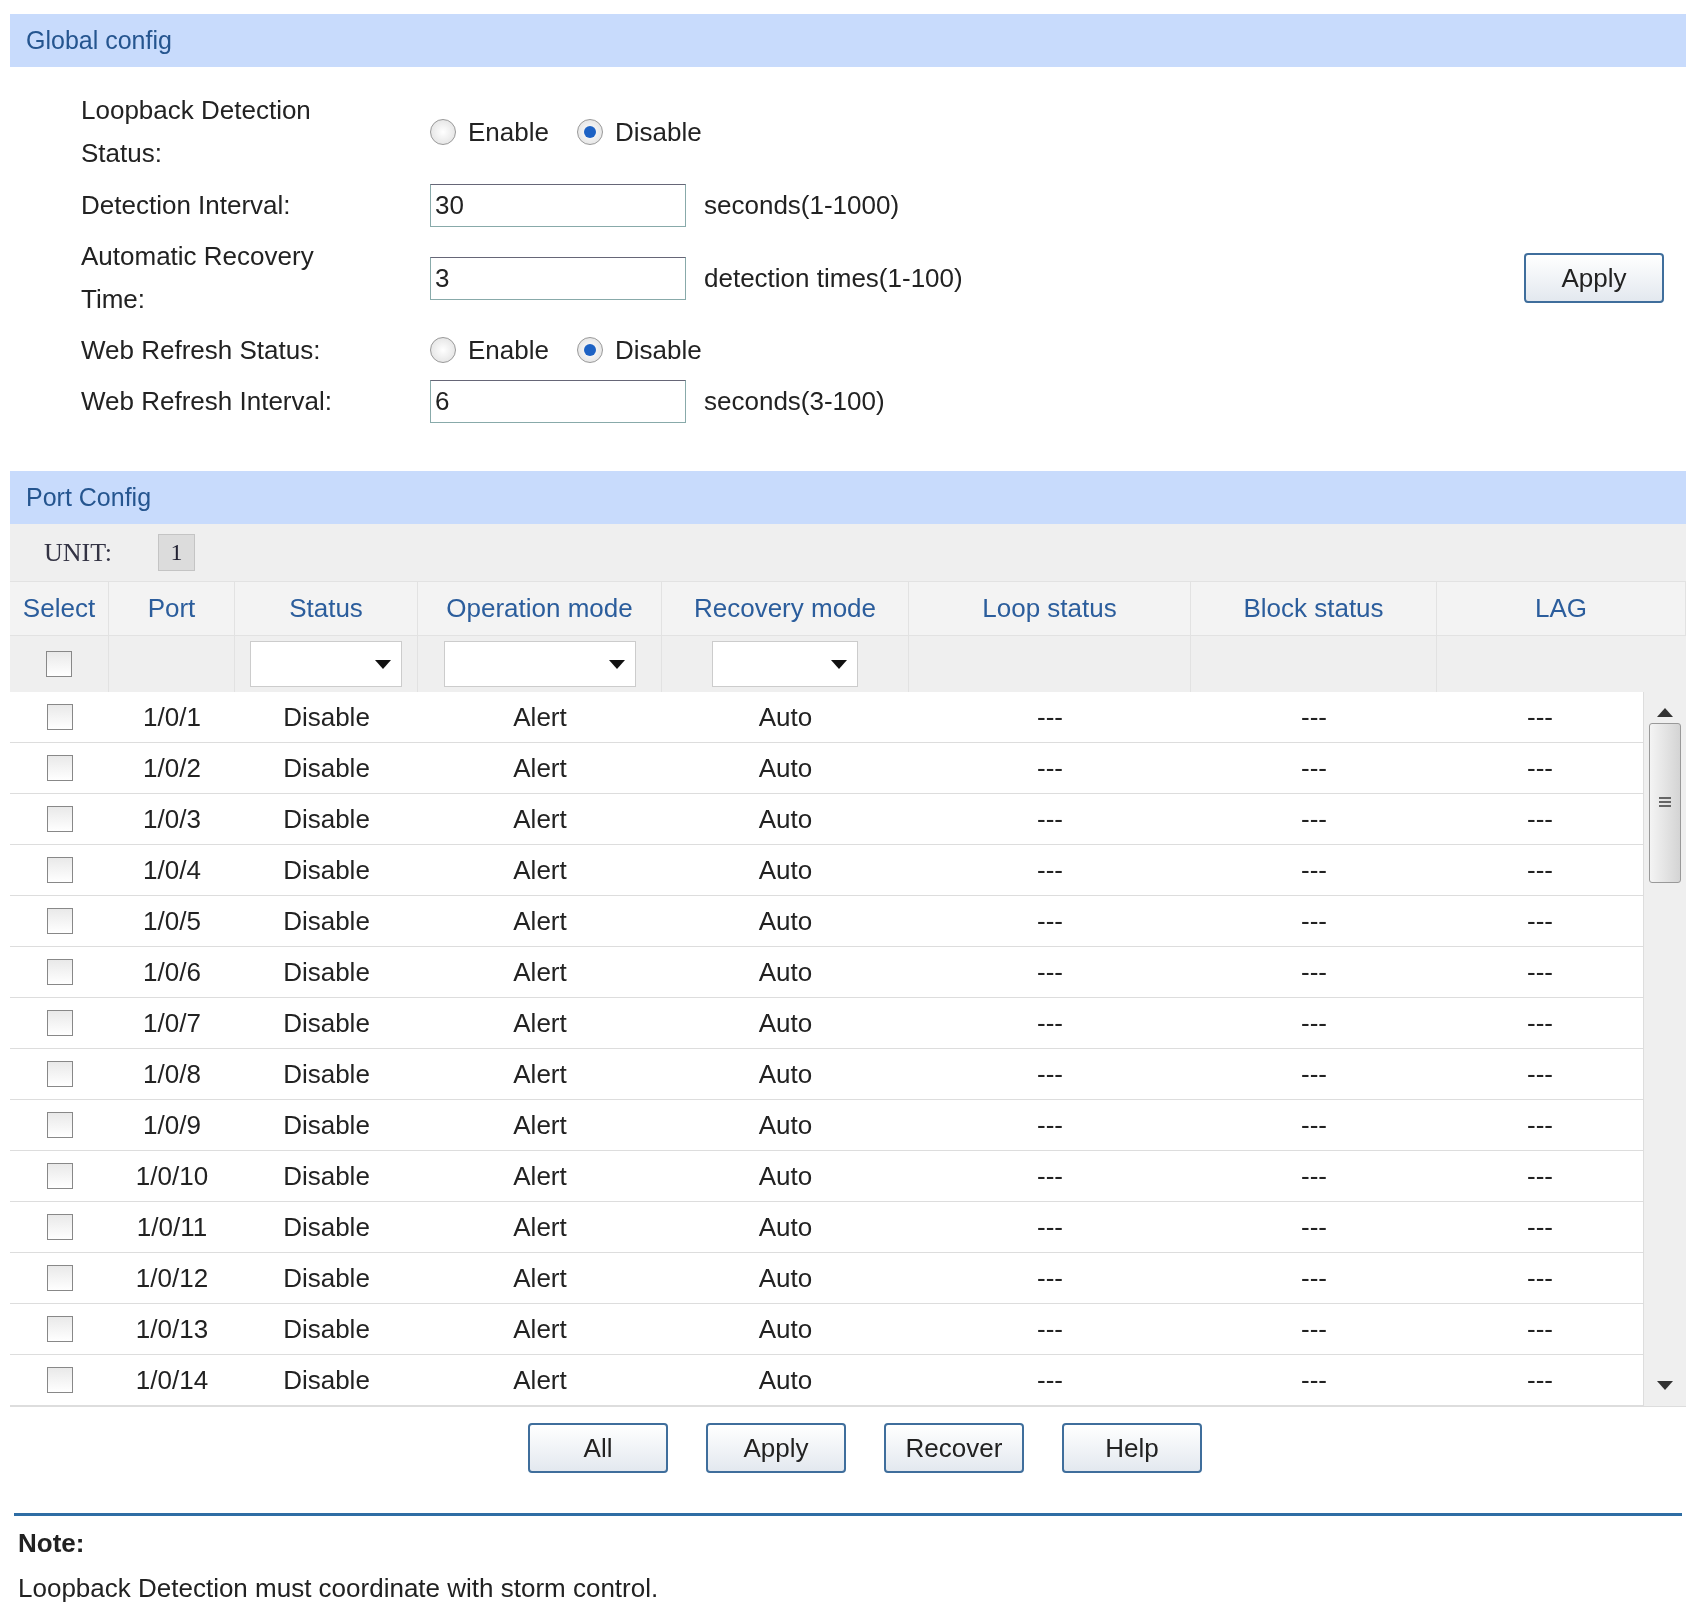 The image size is (1702, 1617). I want to click on section-title: Global config, so click(99, 40).